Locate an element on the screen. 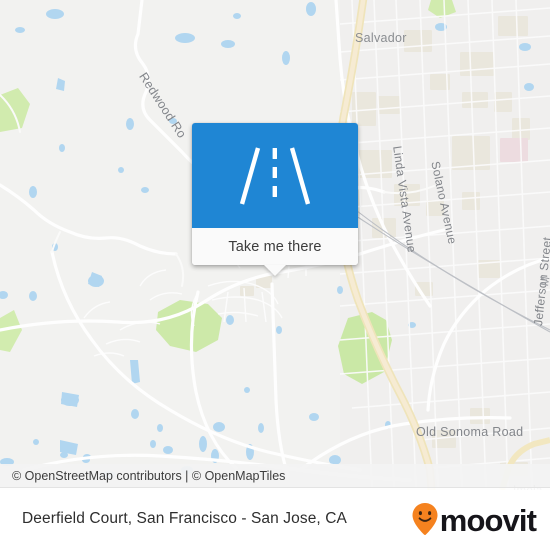 Image resolution: width=550 pixels, height=550 pixels. card-action-footer: Take me there is located at coordinates (275, 252).